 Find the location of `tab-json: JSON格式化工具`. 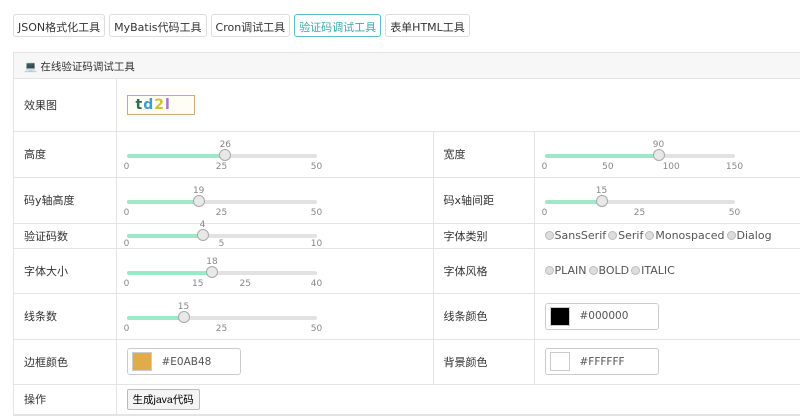

tab-json: JSON格式化工具 is located at coordinates (59, 25).